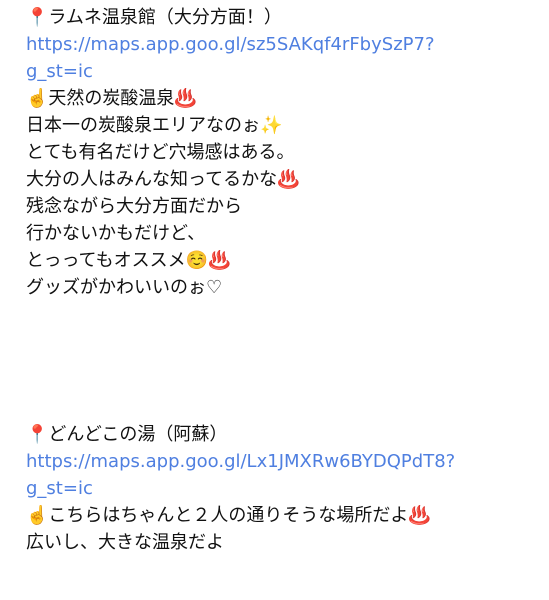  What do you see at coordinates (124, 287) in the screenshot?
I see `body-line: グッズがかわいいのぉ♡` at bounding box center [124, 287].